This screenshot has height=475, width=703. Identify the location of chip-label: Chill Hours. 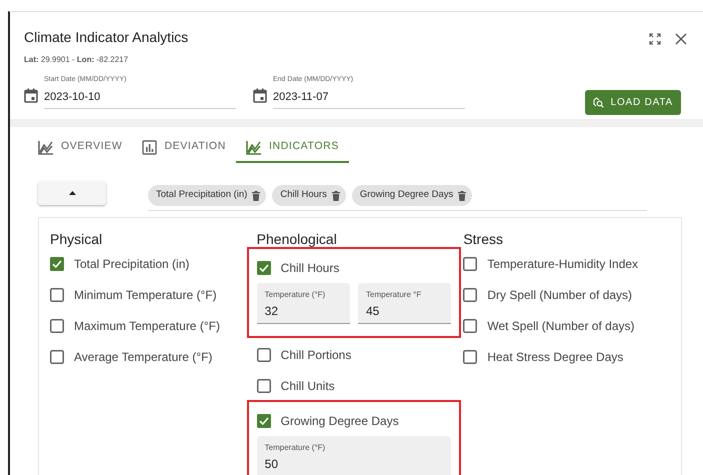
(303, 195).